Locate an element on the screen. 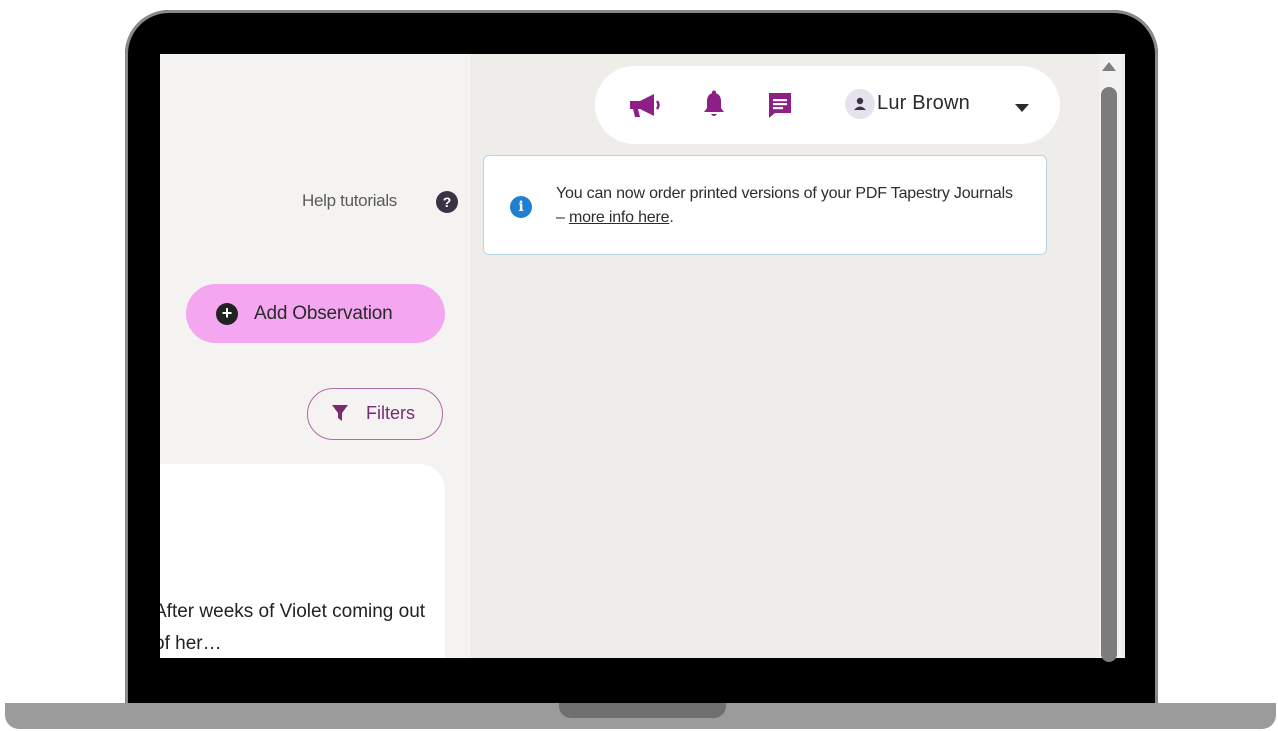  add-observation-label: Add Observation is located at coordinates (323, 313).